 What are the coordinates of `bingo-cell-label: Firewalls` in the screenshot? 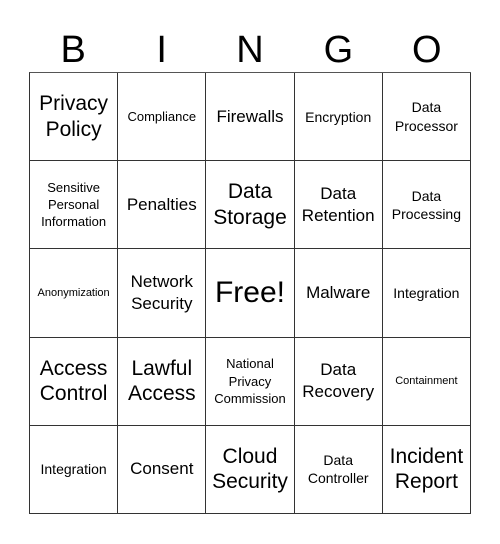 It's located at (250, 116).